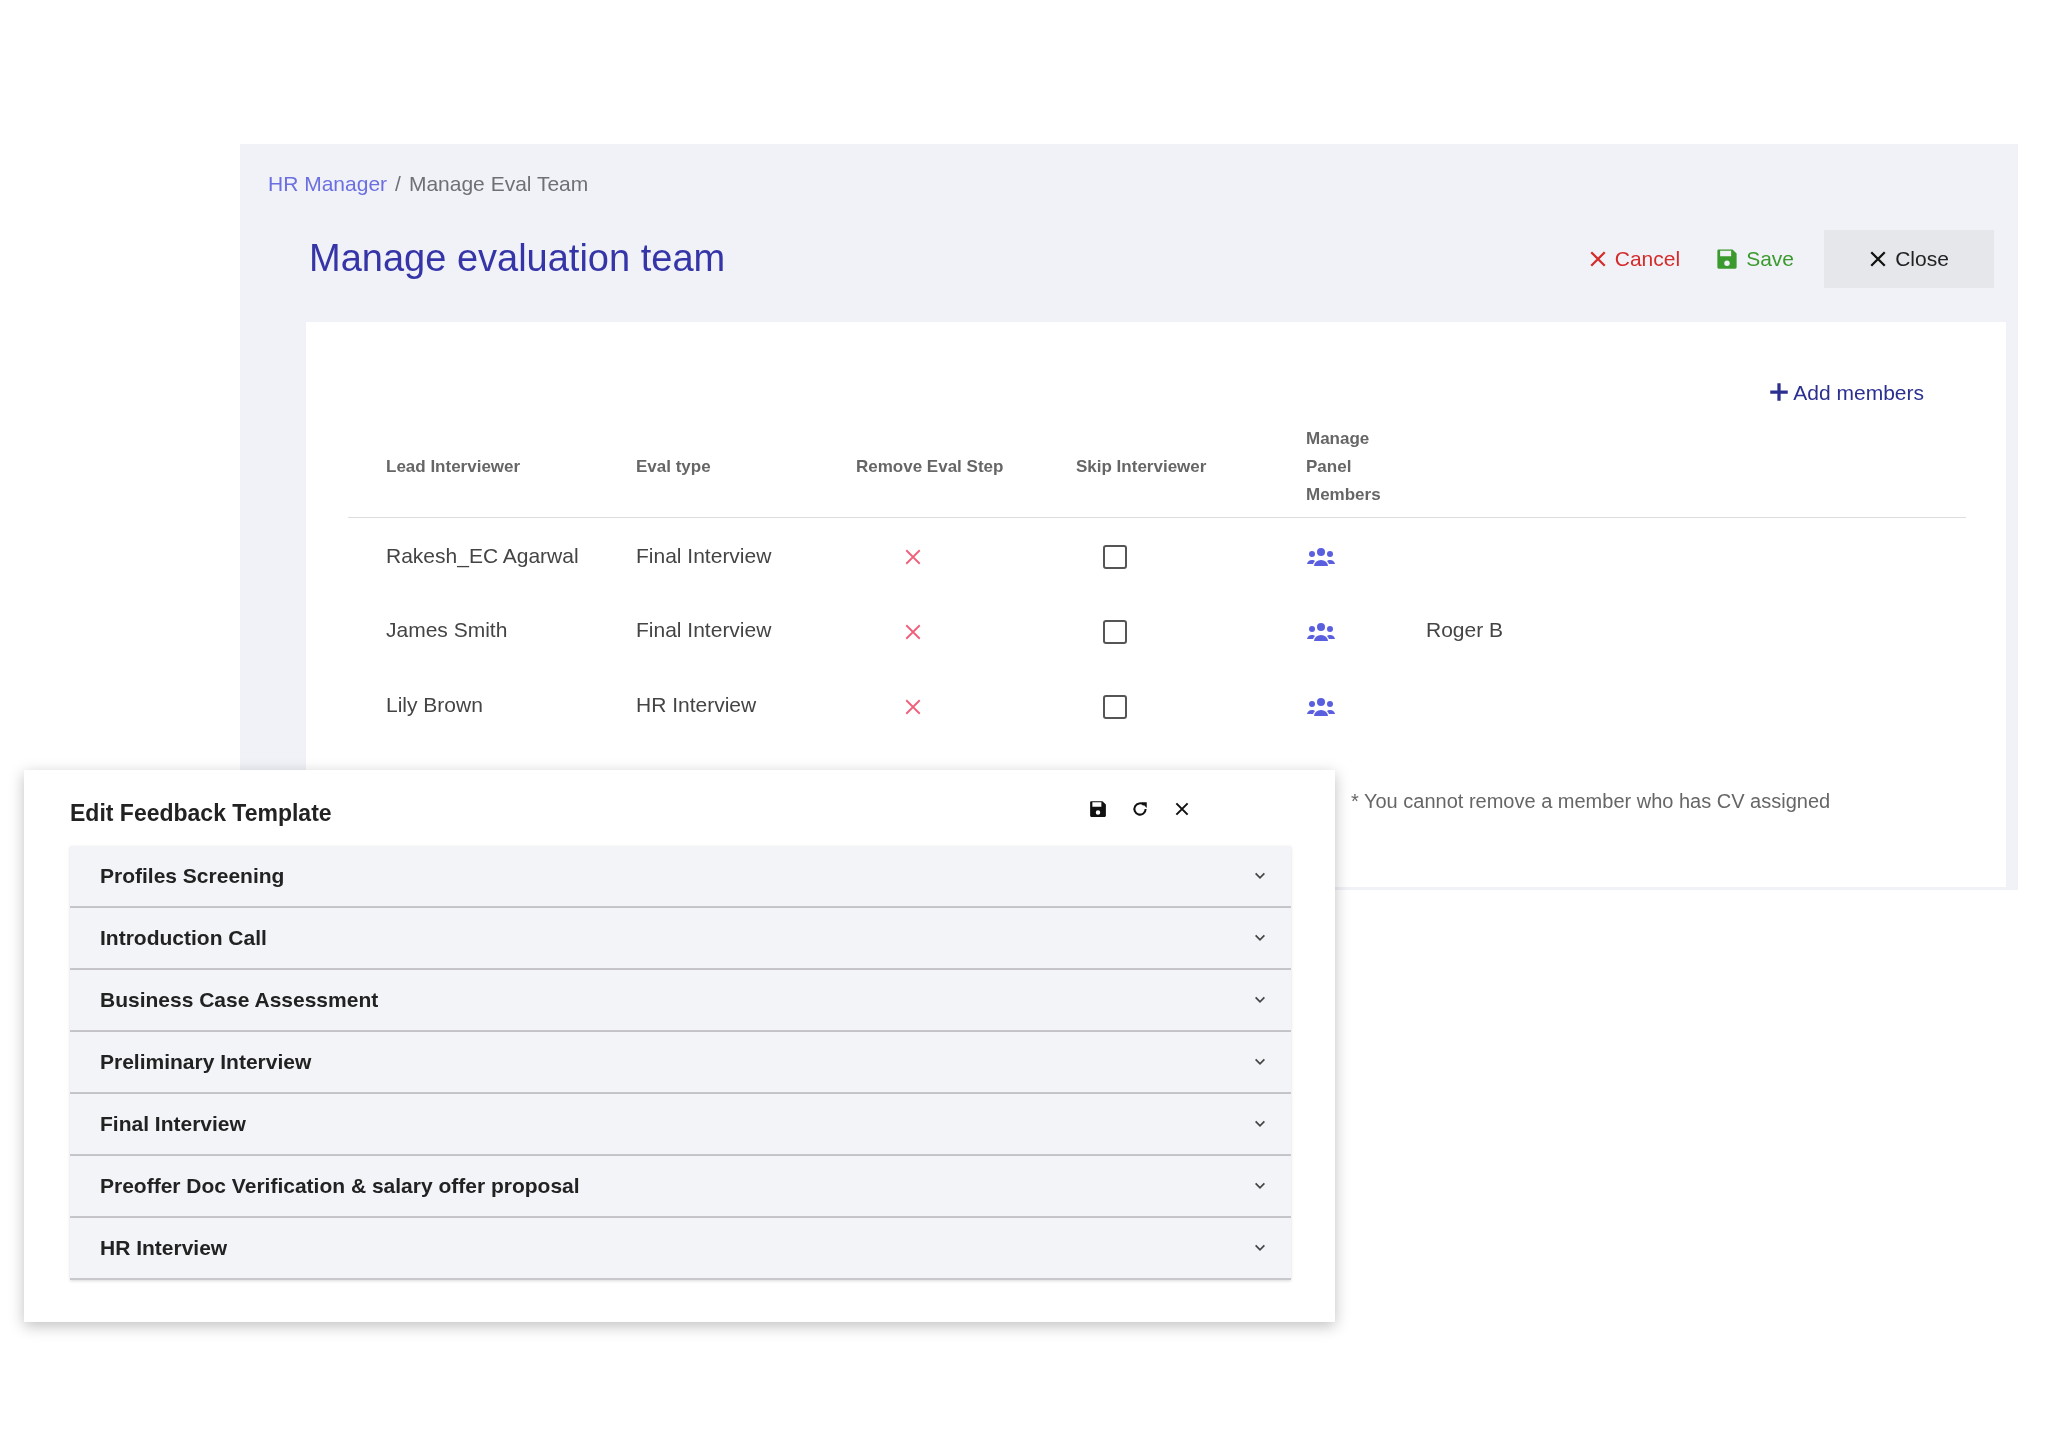  I want to click on add-members-button: Add members, so click(1846, 392).